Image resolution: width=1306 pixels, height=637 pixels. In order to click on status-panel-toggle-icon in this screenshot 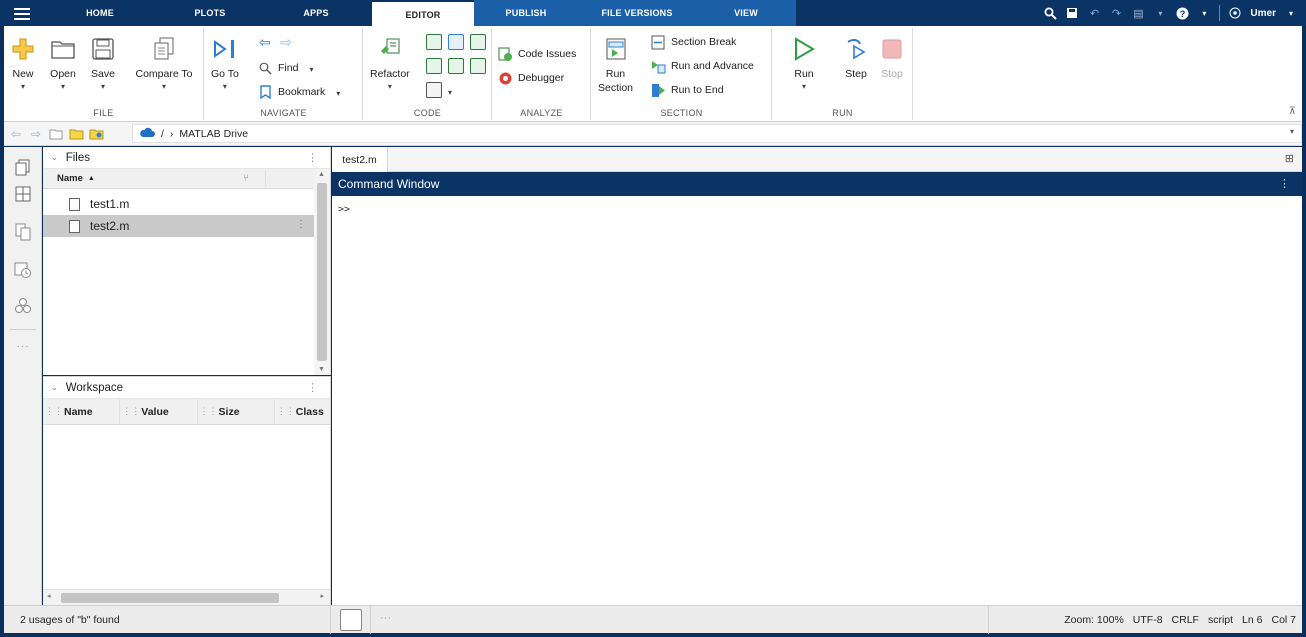, I will do `click(351, 620)`.